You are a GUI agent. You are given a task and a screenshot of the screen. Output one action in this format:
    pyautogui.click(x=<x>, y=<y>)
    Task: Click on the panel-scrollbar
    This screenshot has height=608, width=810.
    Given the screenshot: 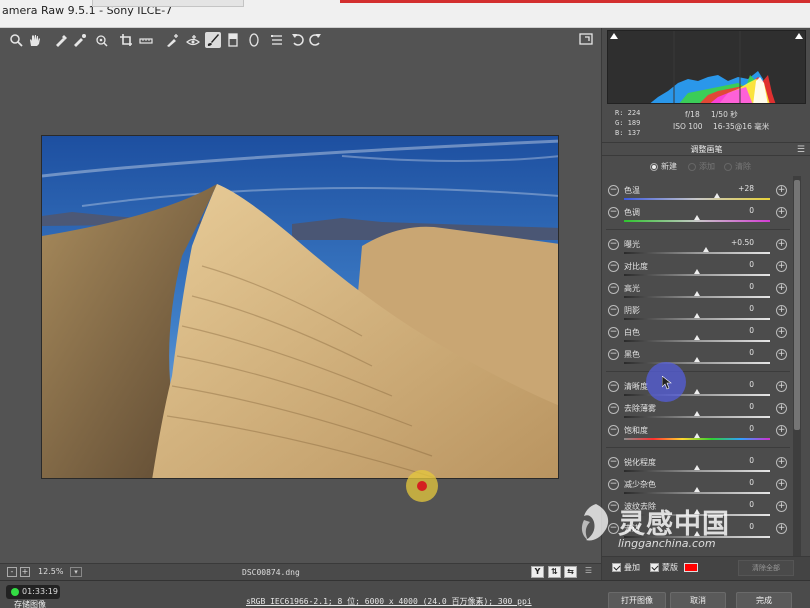 What is the action you would take?
    pyautogui.click(x=797, y=371)
    